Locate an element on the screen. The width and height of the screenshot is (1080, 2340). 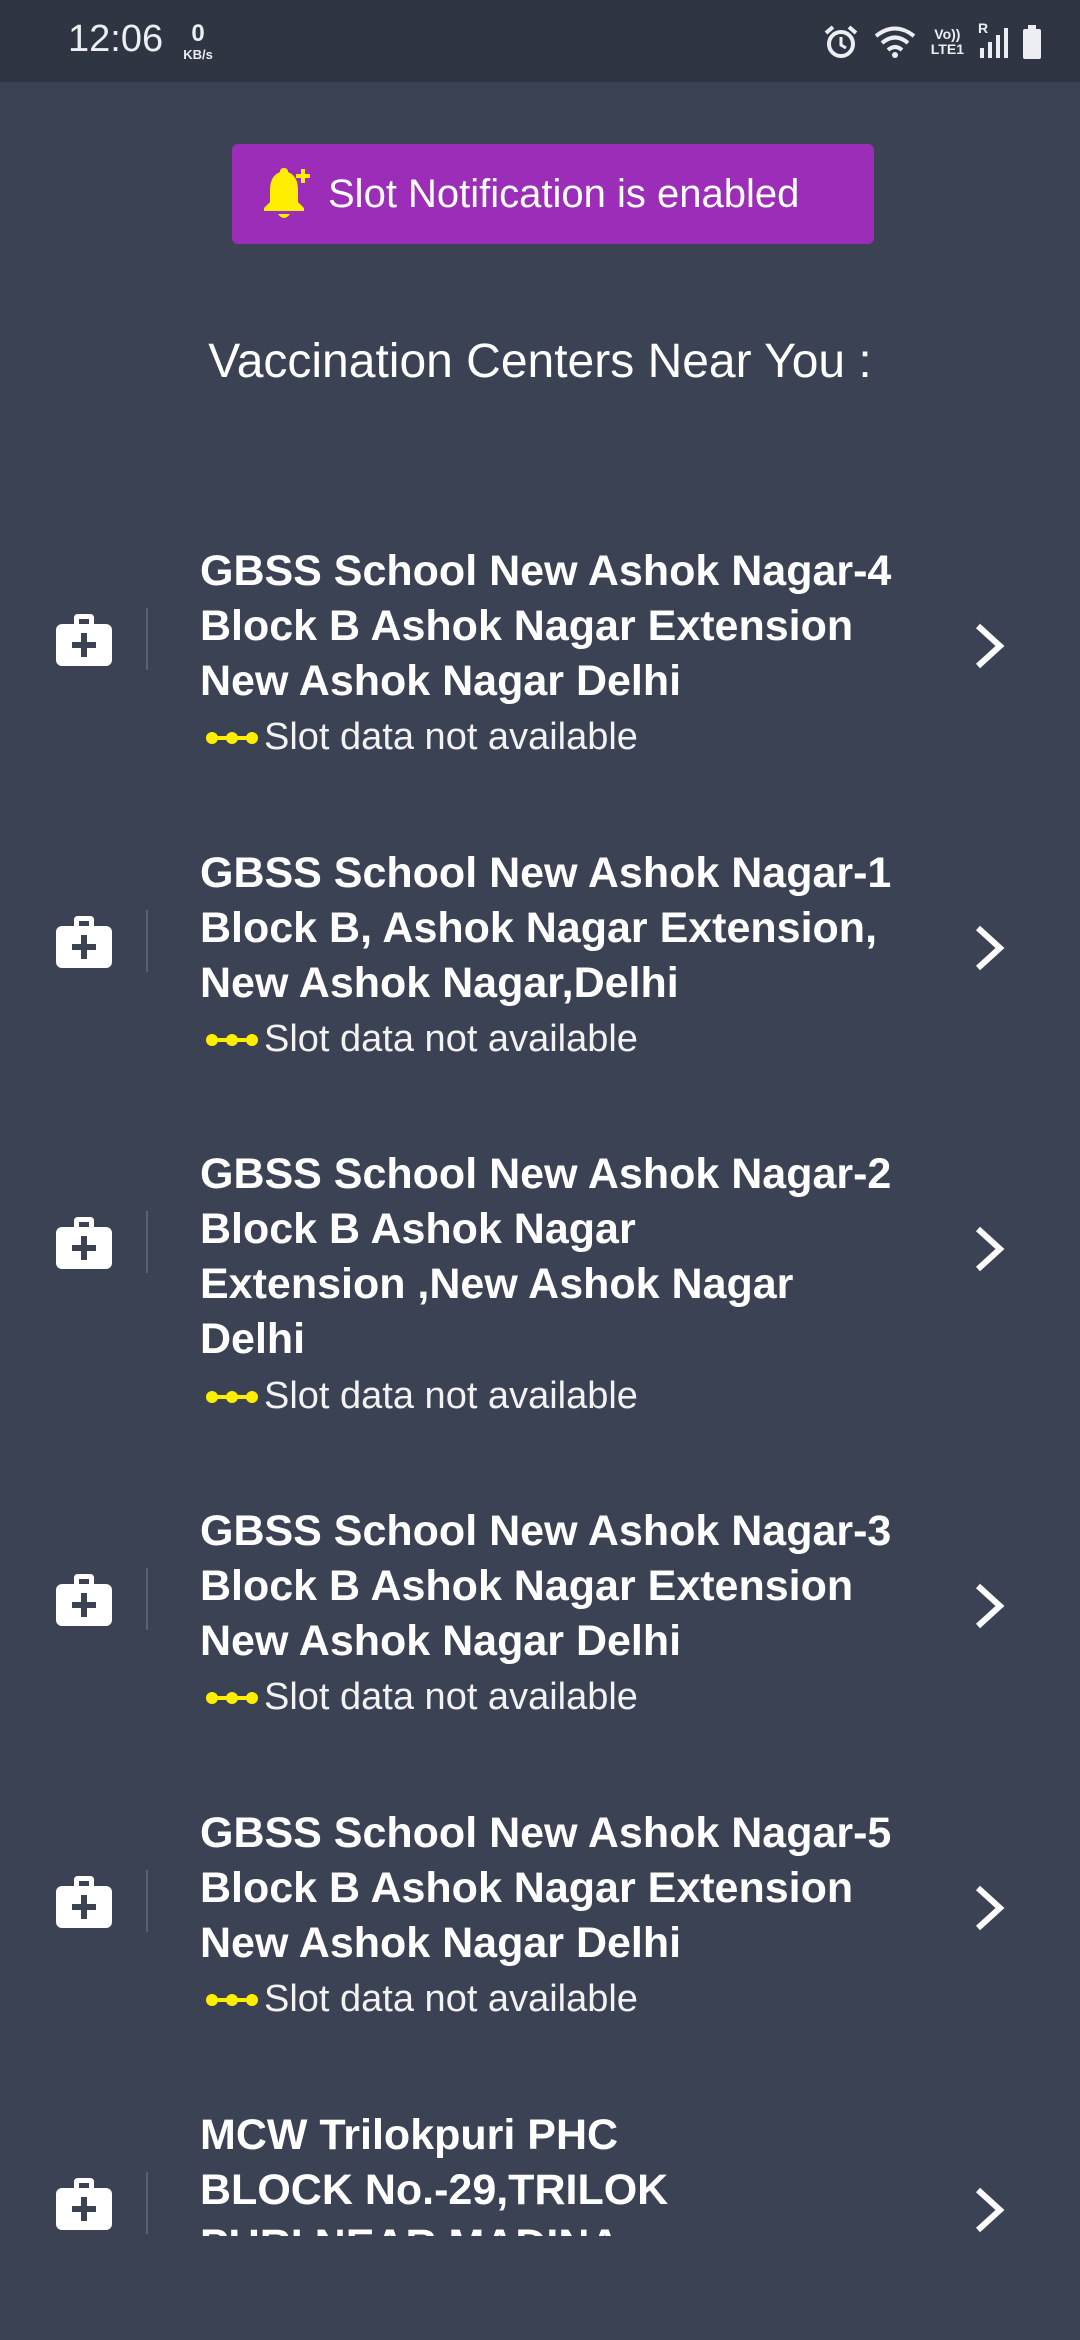
slot-notification-label: Slot Notification is enabled is located at coordinates (564, 193).